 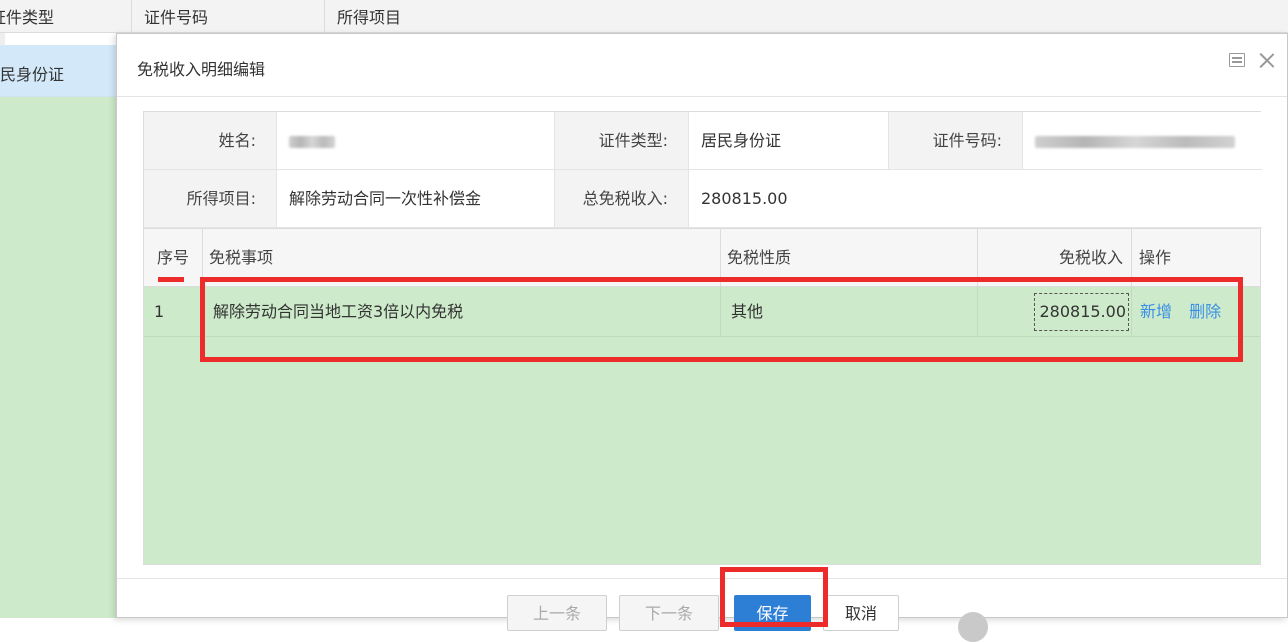 I want to click on id-no-value, so click(x=1142, y=141).